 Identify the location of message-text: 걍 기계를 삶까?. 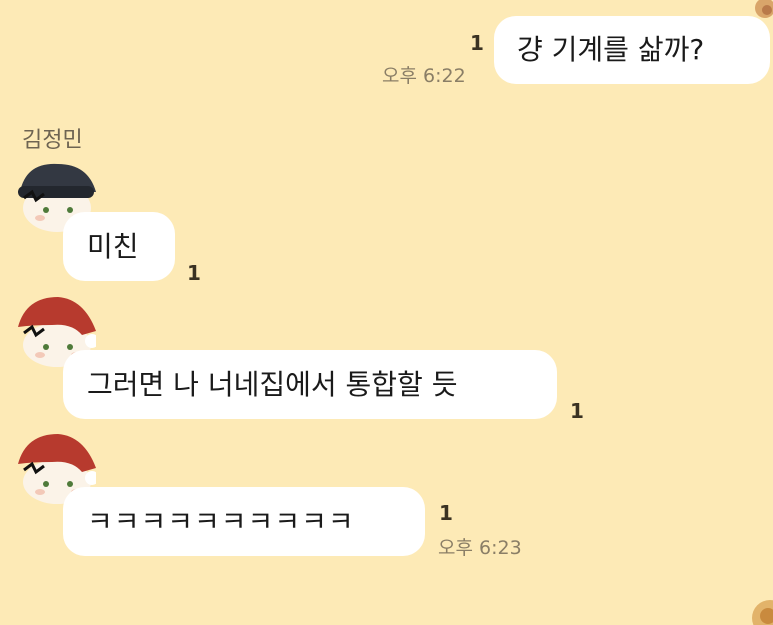
(611, 49).